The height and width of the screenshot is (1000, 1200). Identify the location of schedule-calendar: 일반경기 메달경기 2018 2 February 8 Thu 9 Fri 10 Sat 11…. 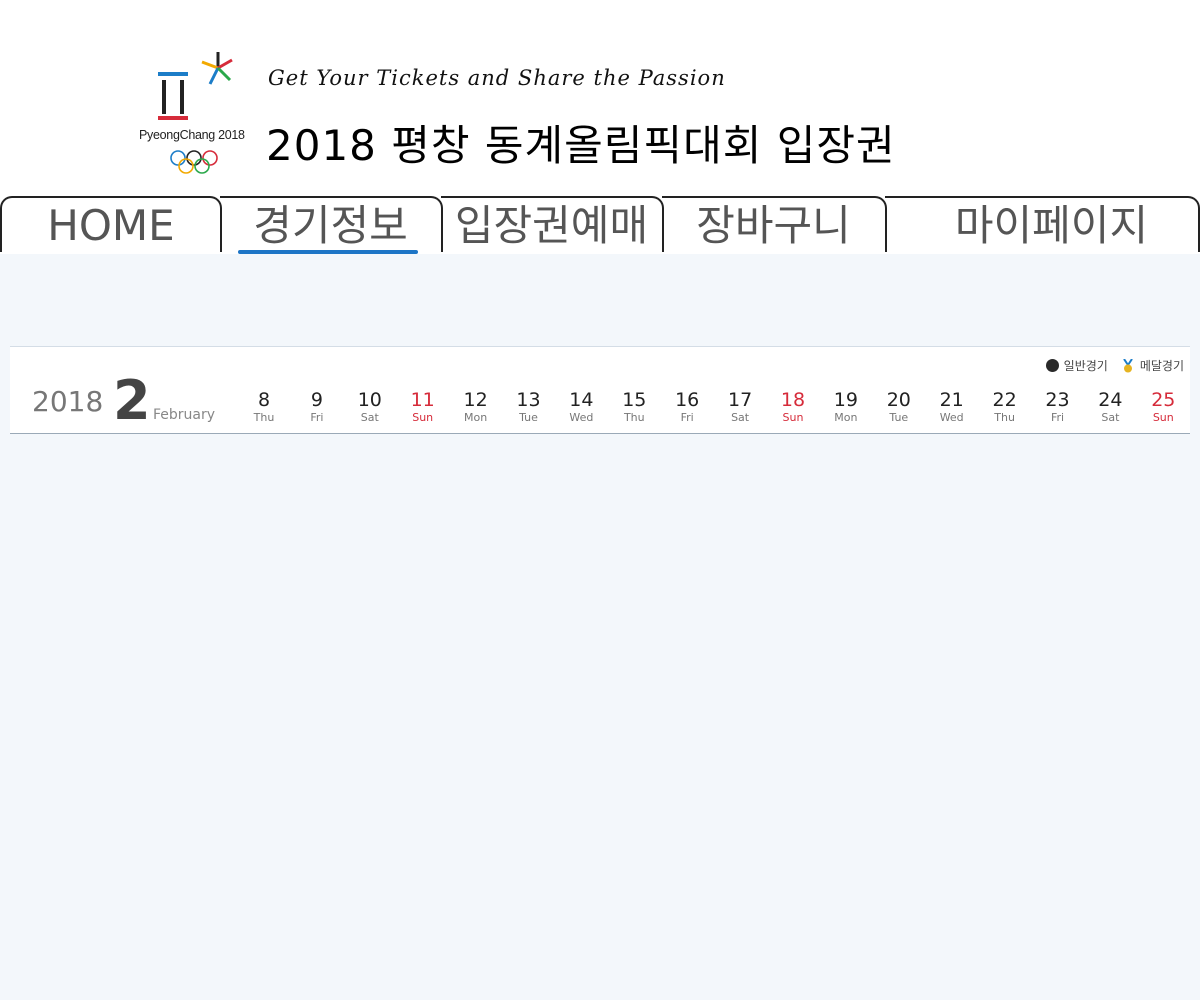
(600, 390).